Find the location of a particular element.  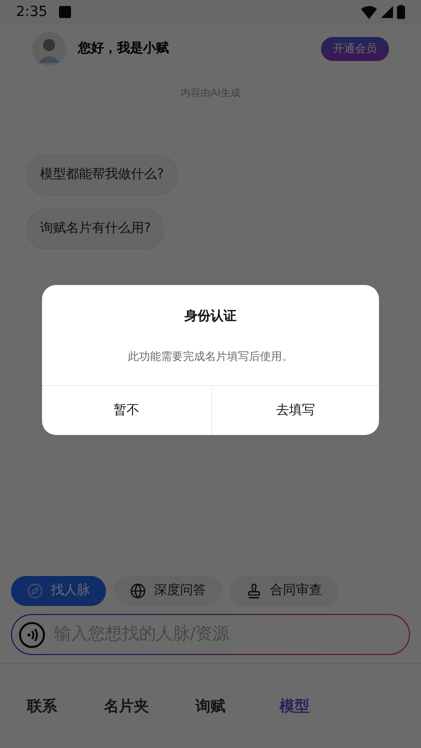

signal-icon is located at coordinates (387, 12).